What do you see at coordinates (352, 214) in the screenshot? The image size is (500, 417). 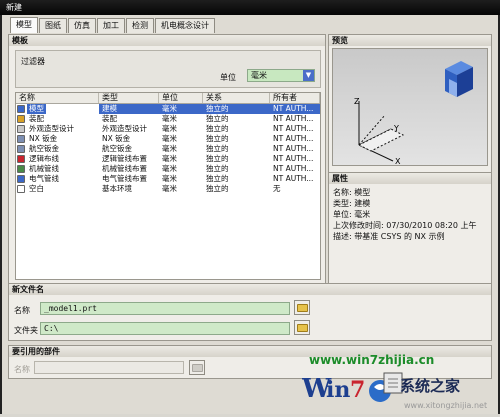 I see `property-unit: 单位: 毫米` at bounding box center [352, 214].